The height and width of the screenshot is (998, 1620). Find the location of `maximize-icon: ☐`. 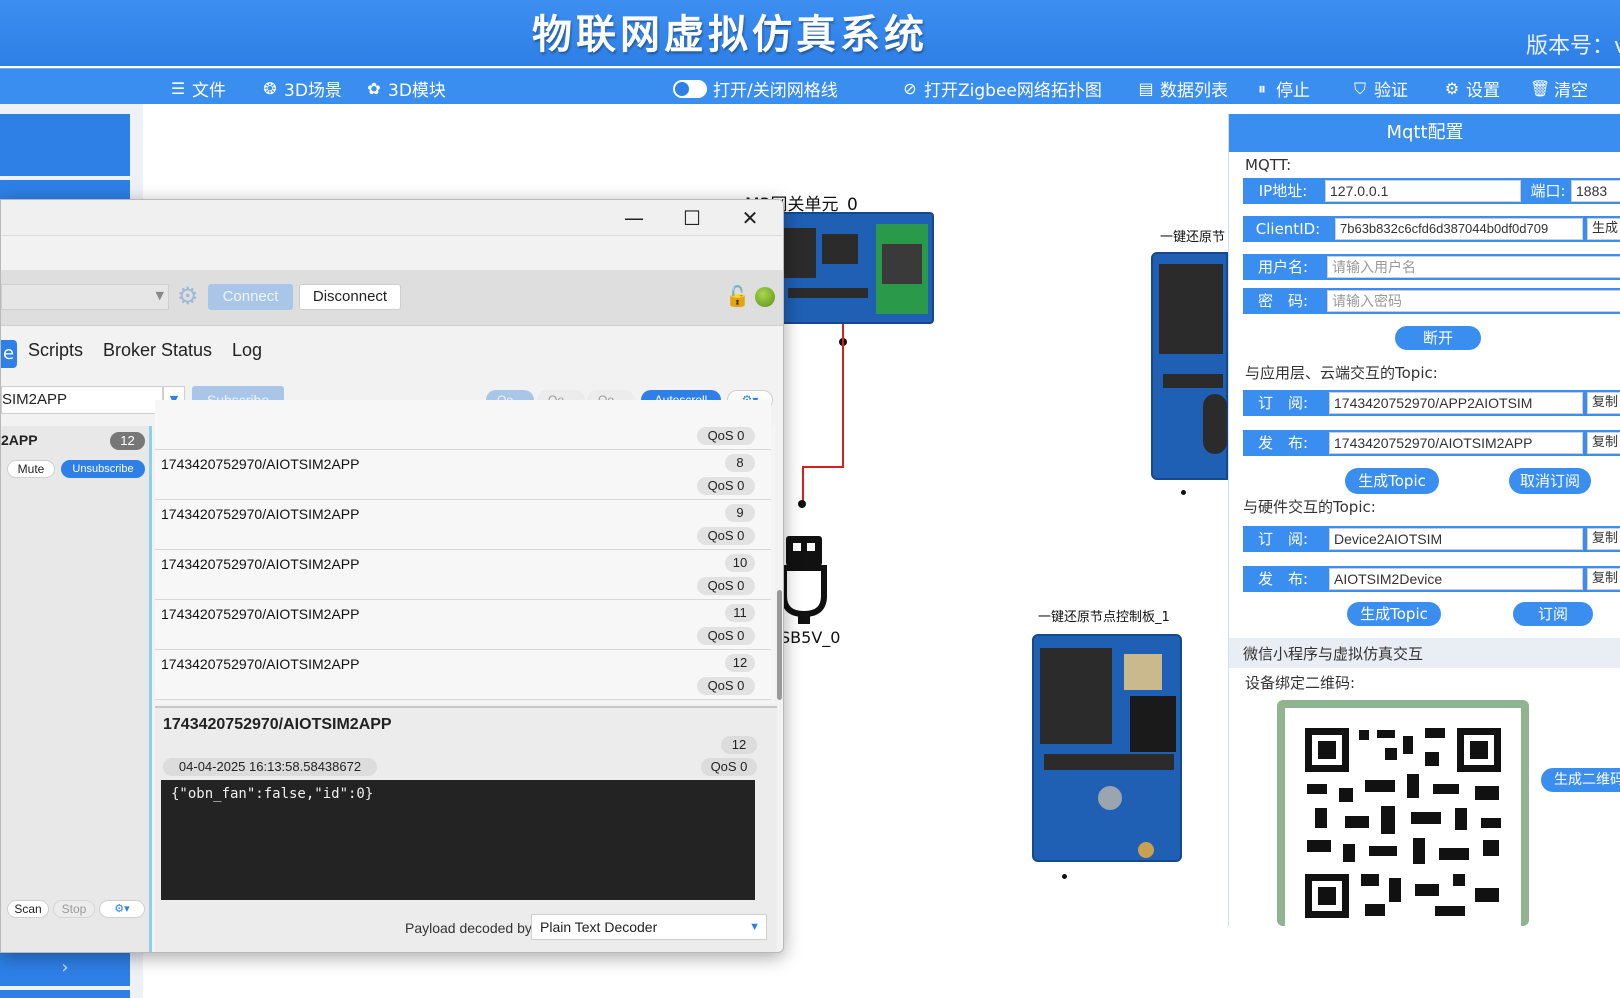

maximize-icon: ☐ is located at coordinates (692, 218).